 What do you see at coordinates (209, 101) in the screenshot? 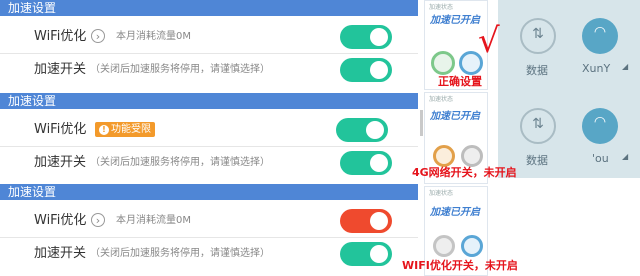
I see `section-2-header: 加速设置` at bounding box center [209, 101].